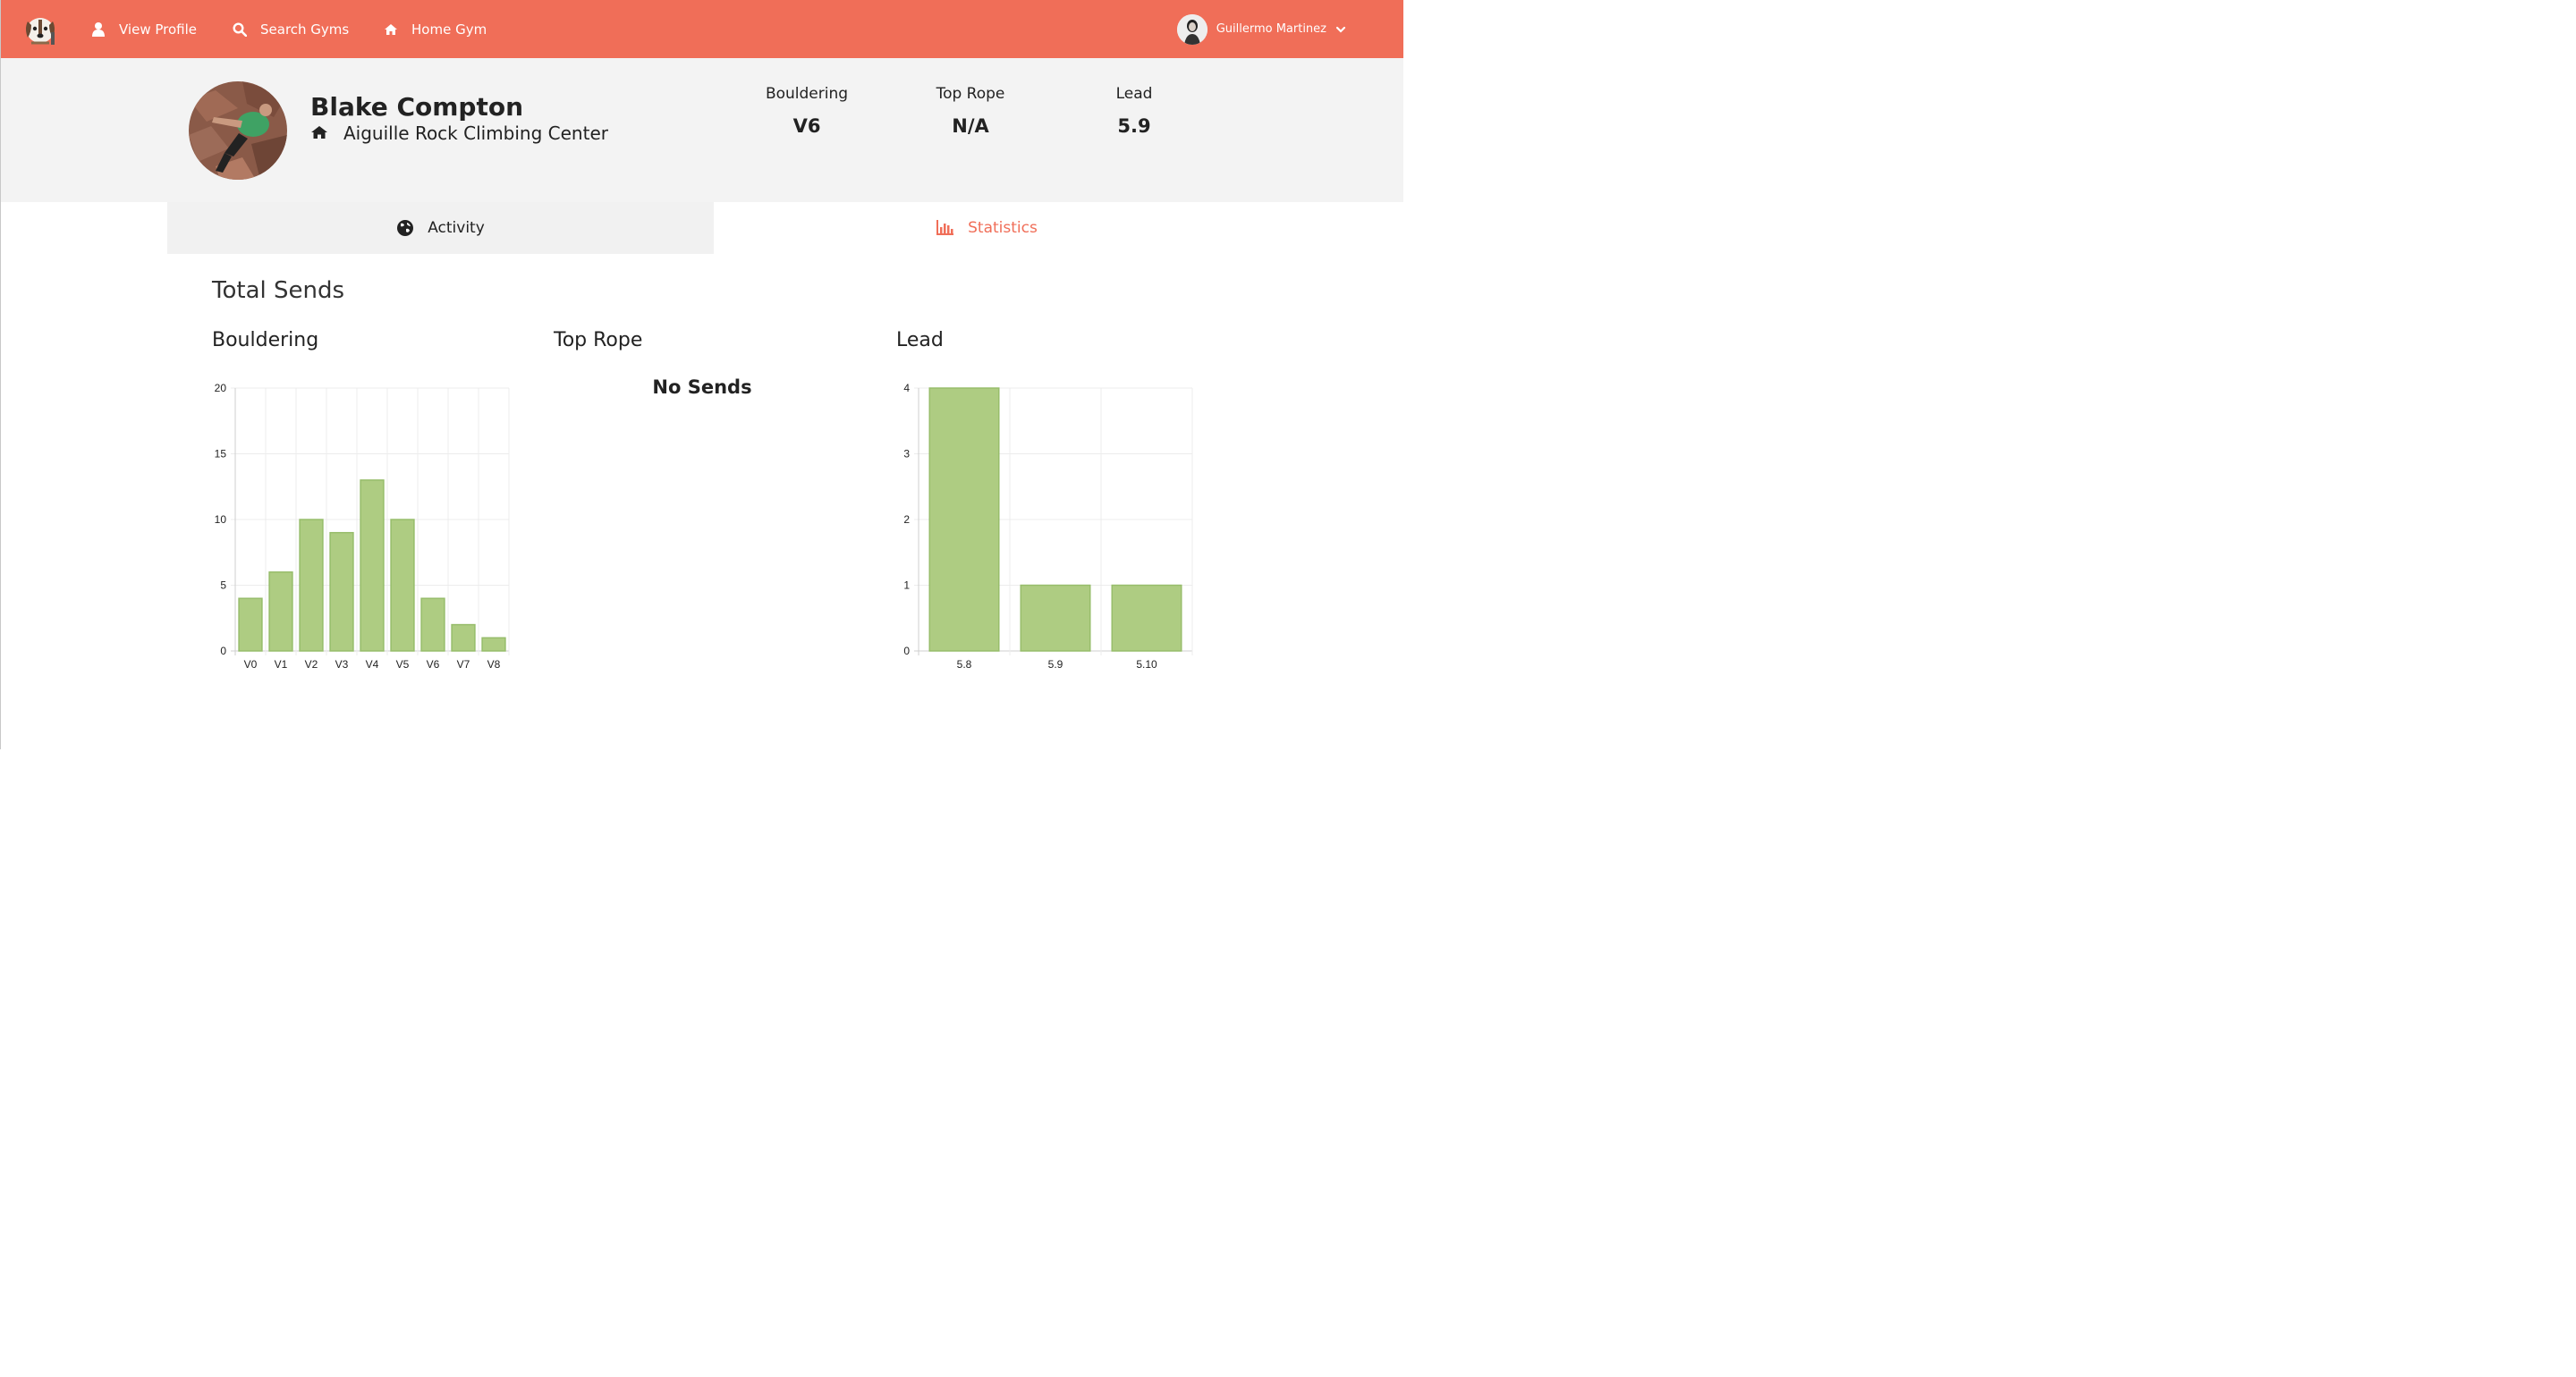 The image size is (2576, 1377). What do you see at coordinates (221, 388) in the screenshot?
I see `bouldering-y-tick-label: 20` at bounding box center [221, 388].